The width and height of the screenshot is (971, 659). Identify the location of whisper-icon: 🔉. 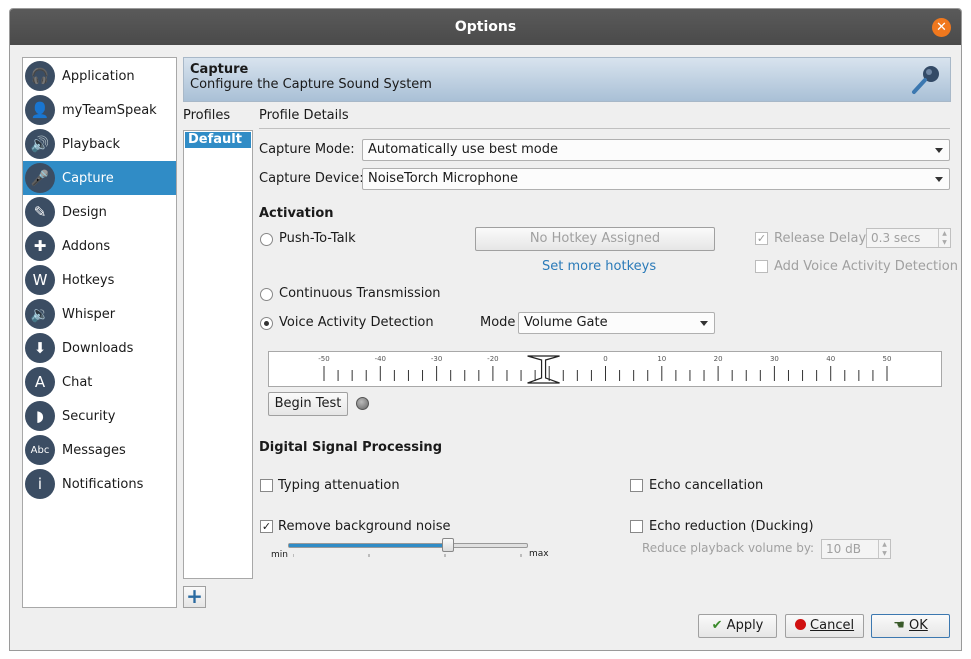
(40, 314).